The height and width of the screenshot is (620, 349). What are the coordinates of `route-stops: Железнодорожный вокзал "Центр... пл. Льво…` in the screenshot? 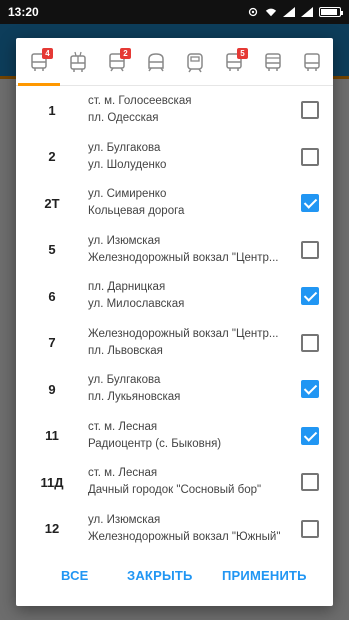 It's located at (191, 343).